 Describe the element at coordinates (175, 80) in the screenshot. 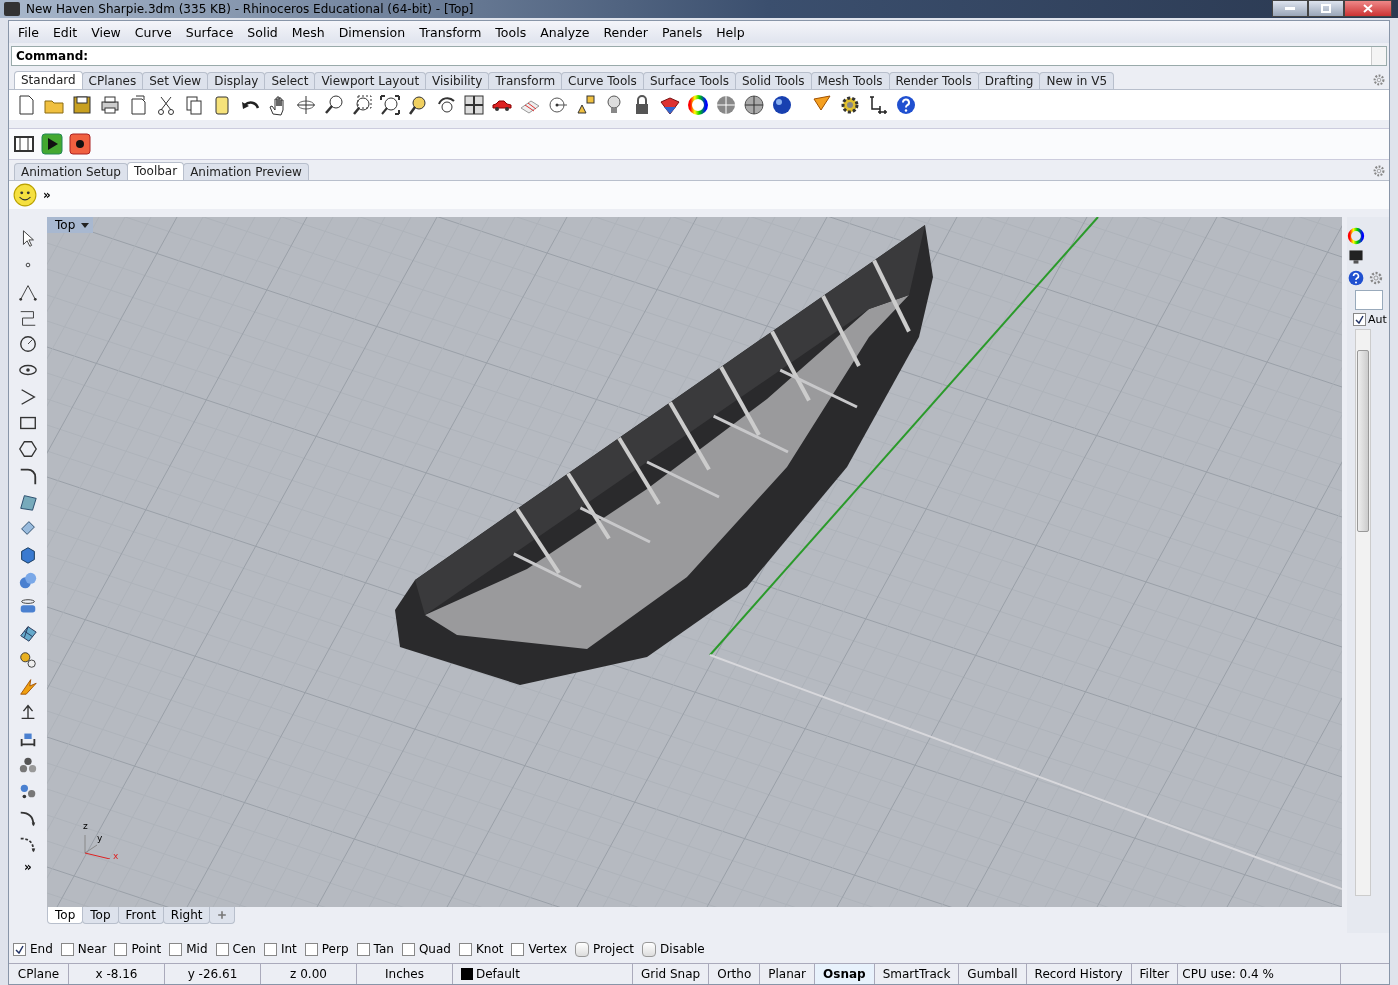

I see `tab: Set View` at that location.